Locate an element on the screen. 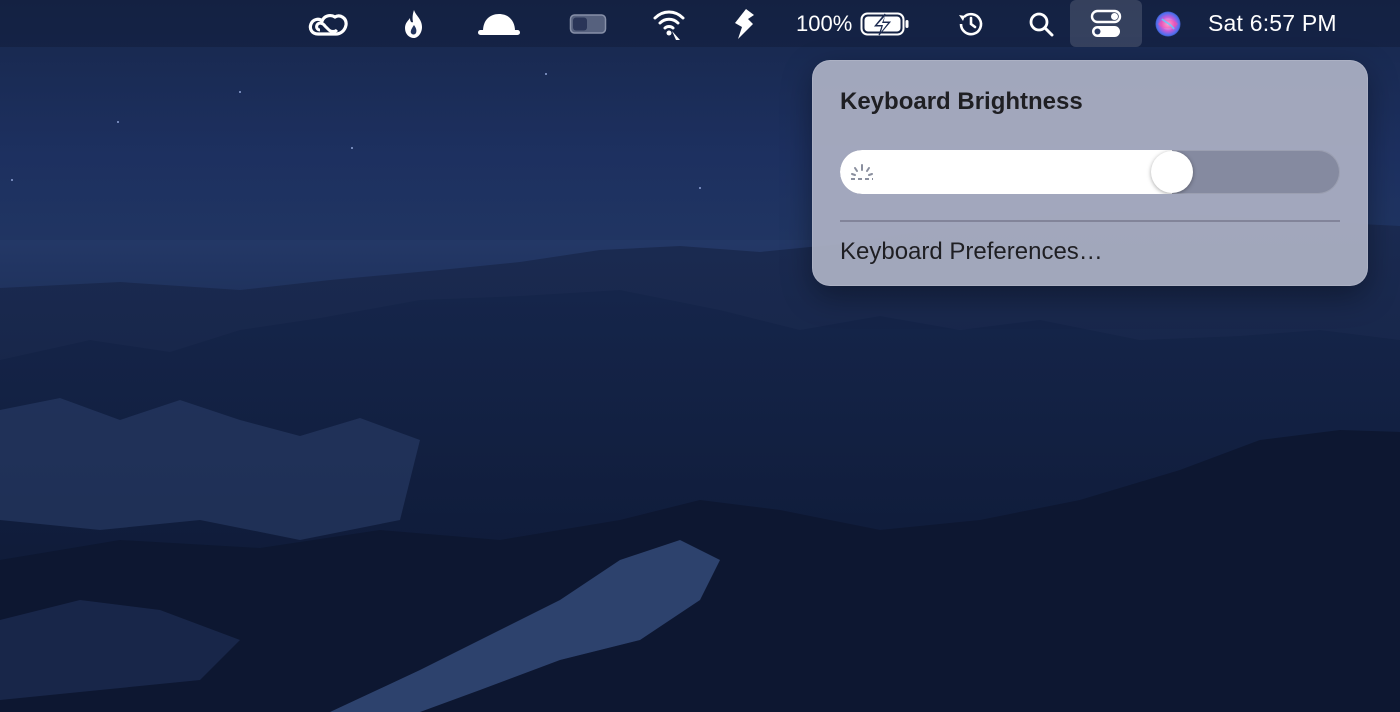 This screenshot has height=712, width=1400. dropzone-icon is located at coordinates (744, 23).